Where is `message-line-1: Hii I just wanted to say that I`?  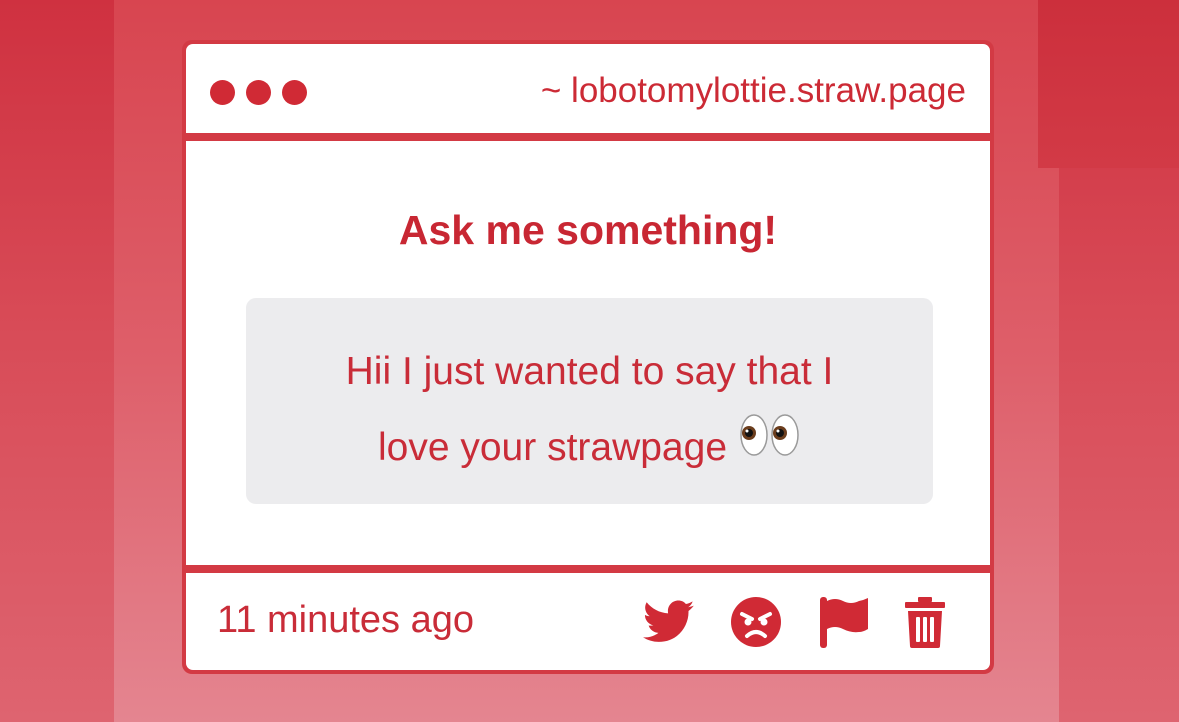 message-line-1: Hii I just wanted to say that I is located at coordinates (589, 371).